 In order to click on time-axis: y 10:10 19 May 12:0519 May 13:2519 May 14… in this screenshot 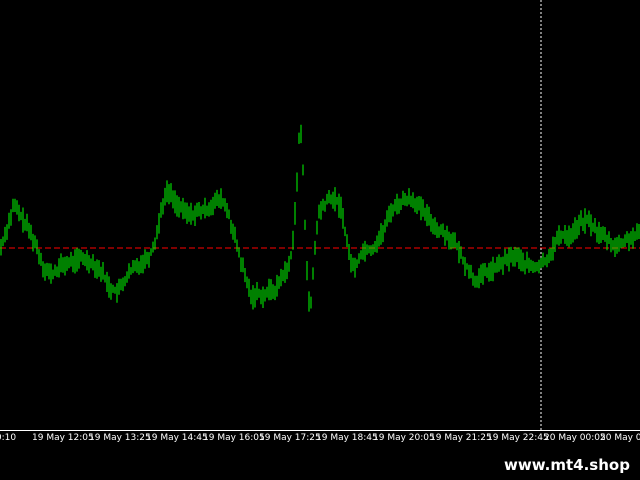, I will do `click(320, 439)`.